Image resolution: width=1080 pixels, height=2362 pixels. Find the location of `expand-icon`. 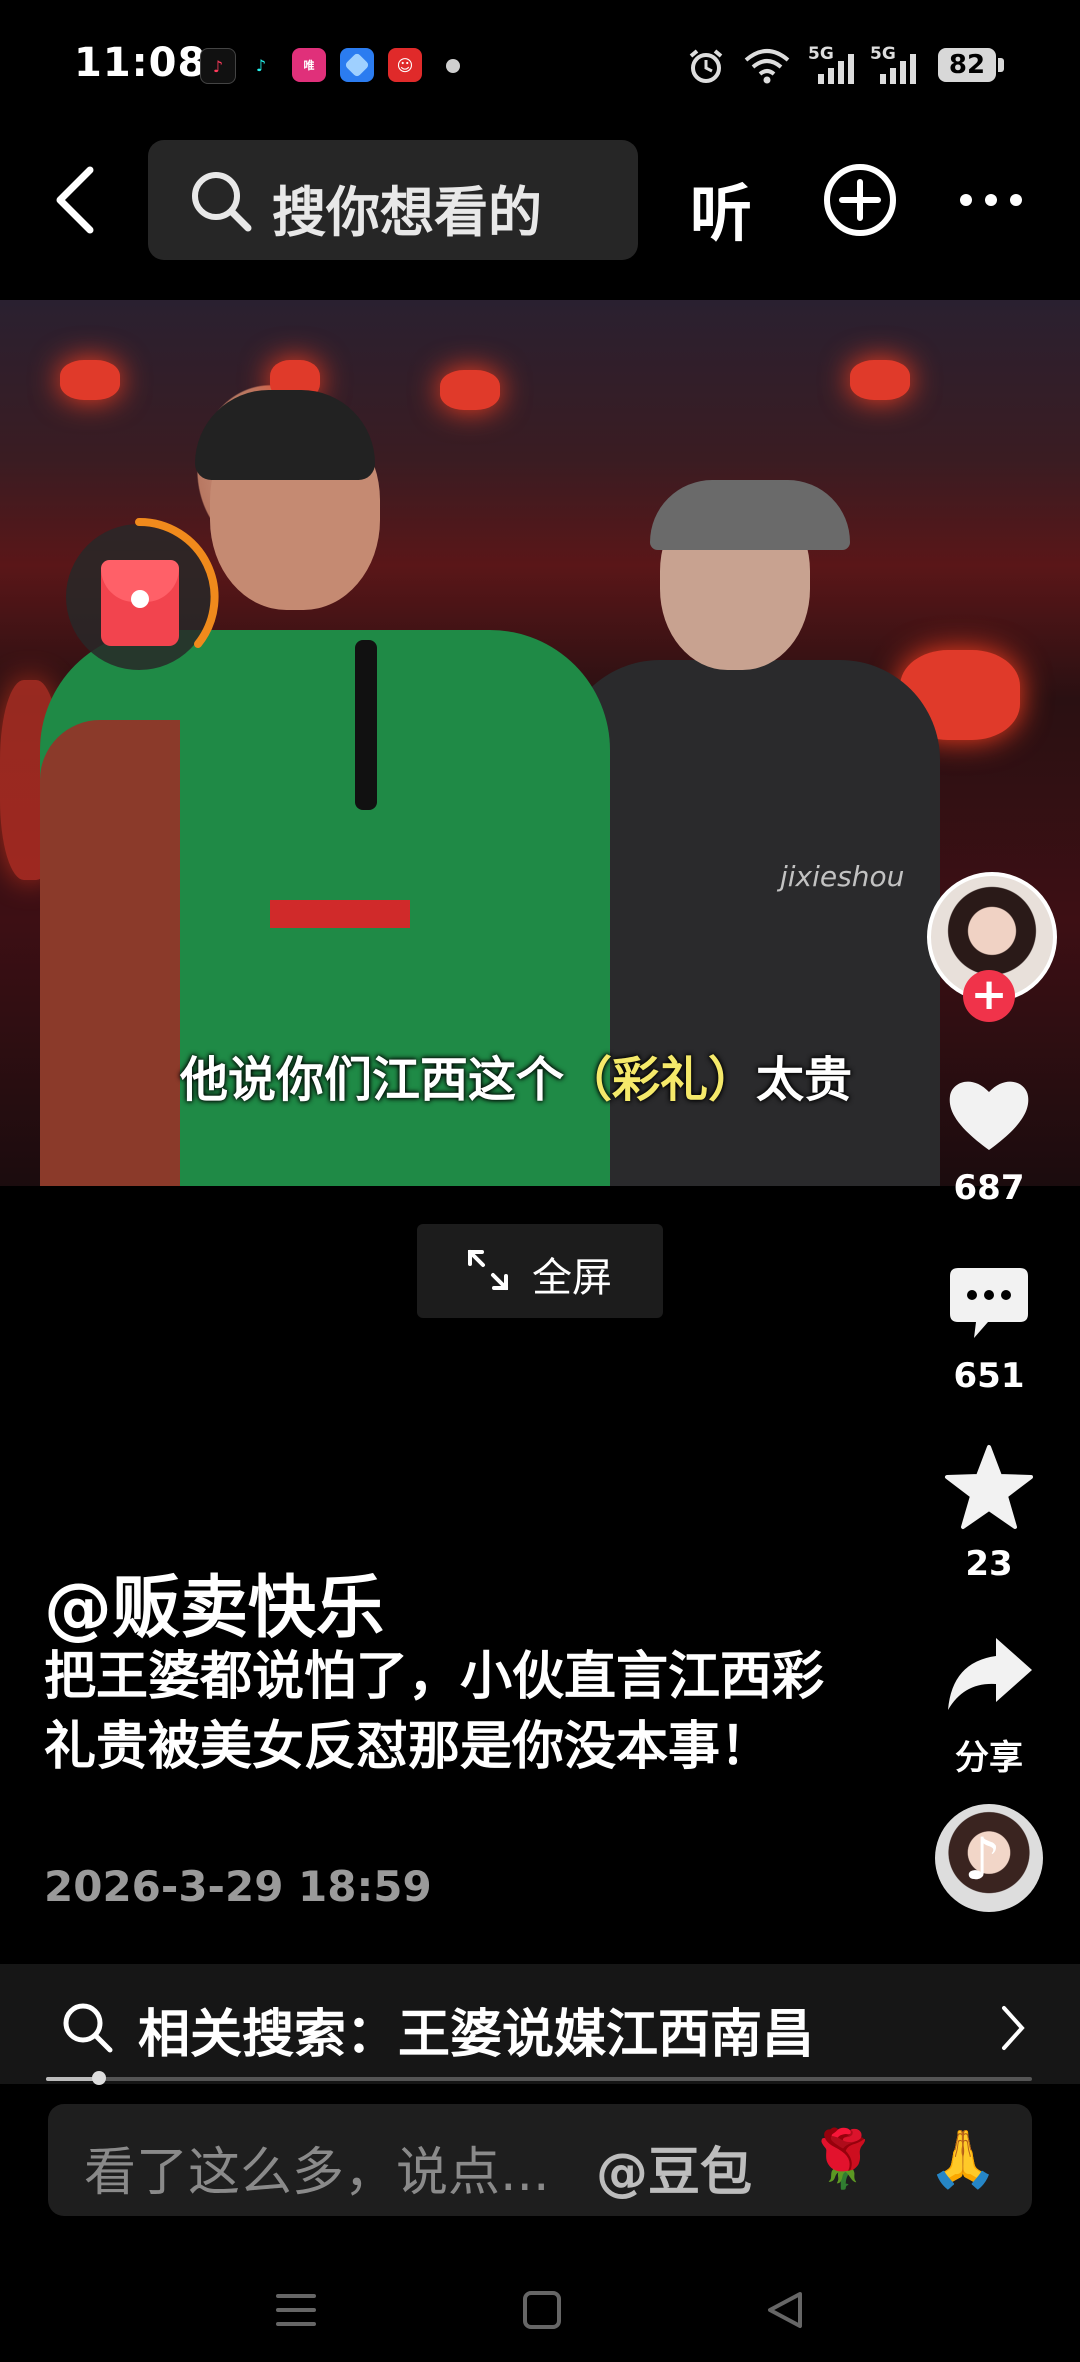

expand-icon is located at coordinates (488, 1270).